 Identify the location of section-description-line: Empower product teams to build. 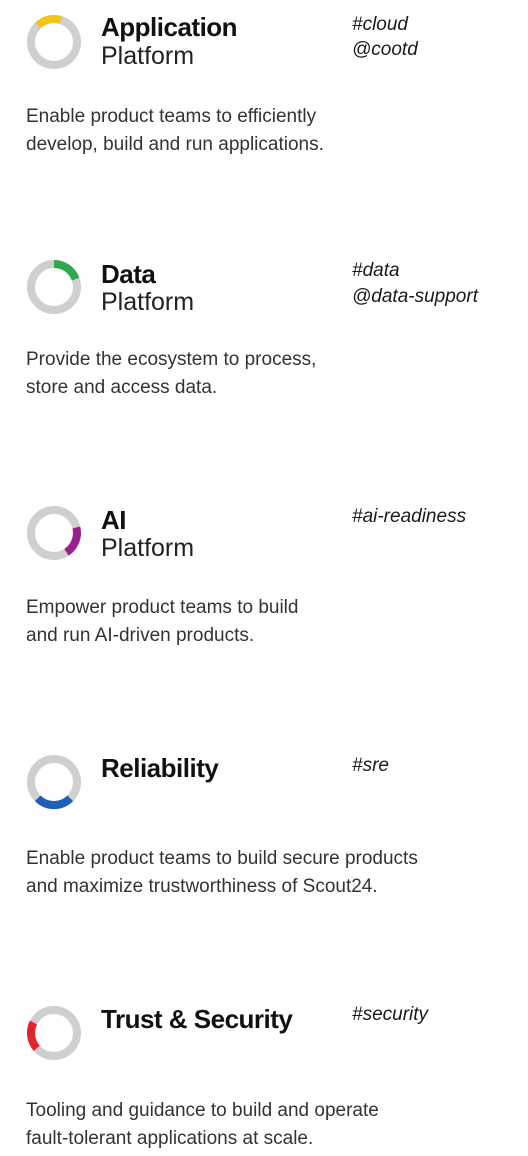
(162, 607).